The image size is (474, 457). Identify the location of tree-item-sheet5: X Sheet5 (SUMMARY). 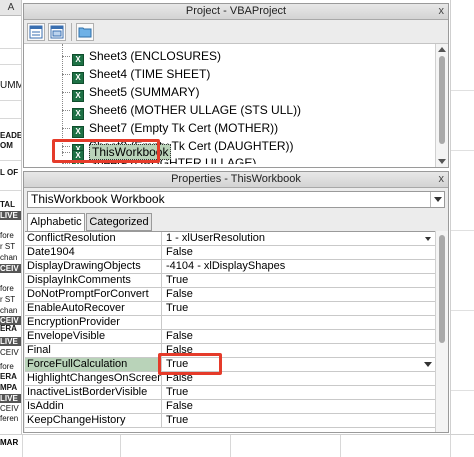
(131, 93).